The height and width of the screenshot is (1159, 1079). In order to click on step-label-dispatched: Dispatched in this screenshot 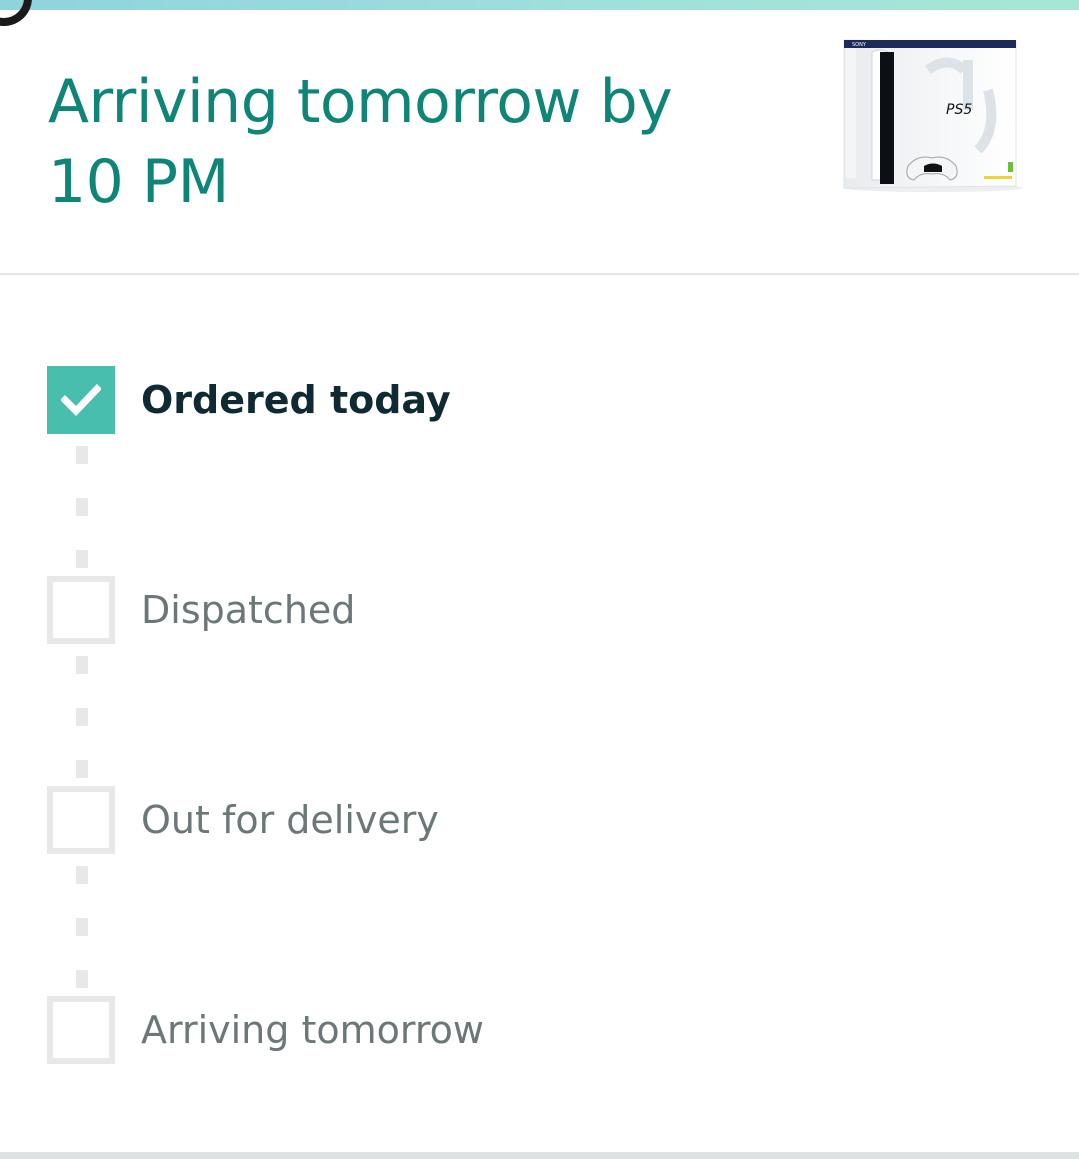, I will do `click(248, 610)`.